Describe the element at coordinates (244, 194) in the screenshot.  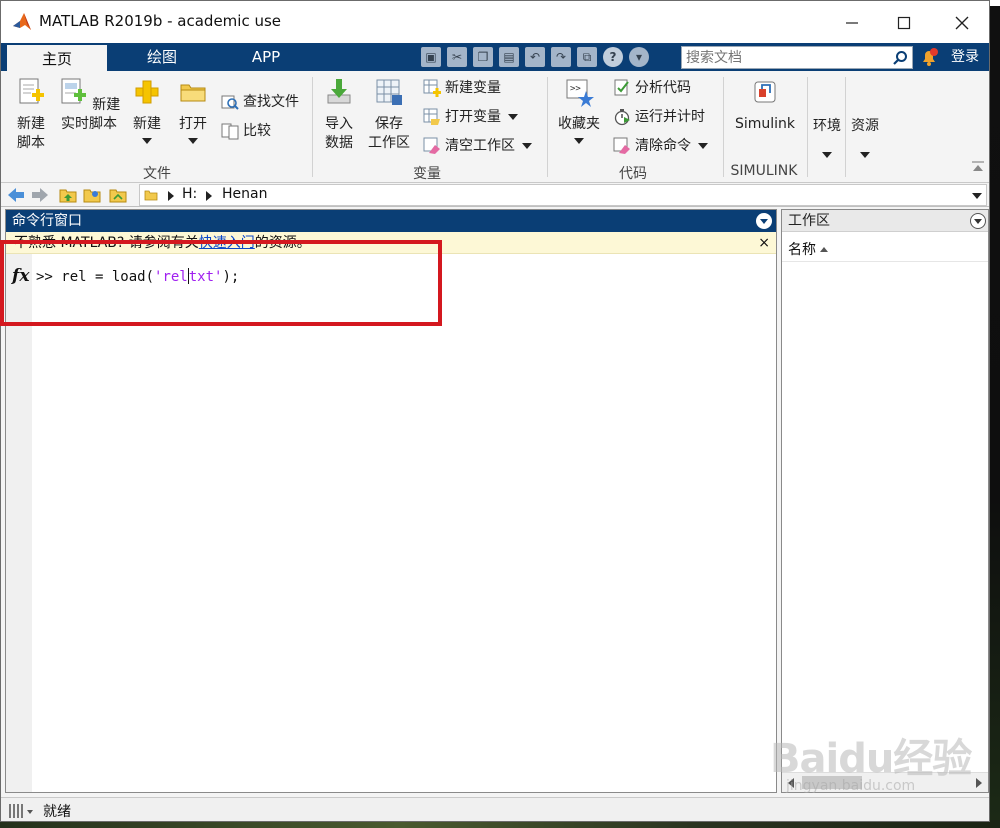
I see `breadcrumb-folder: Henan` at that location.